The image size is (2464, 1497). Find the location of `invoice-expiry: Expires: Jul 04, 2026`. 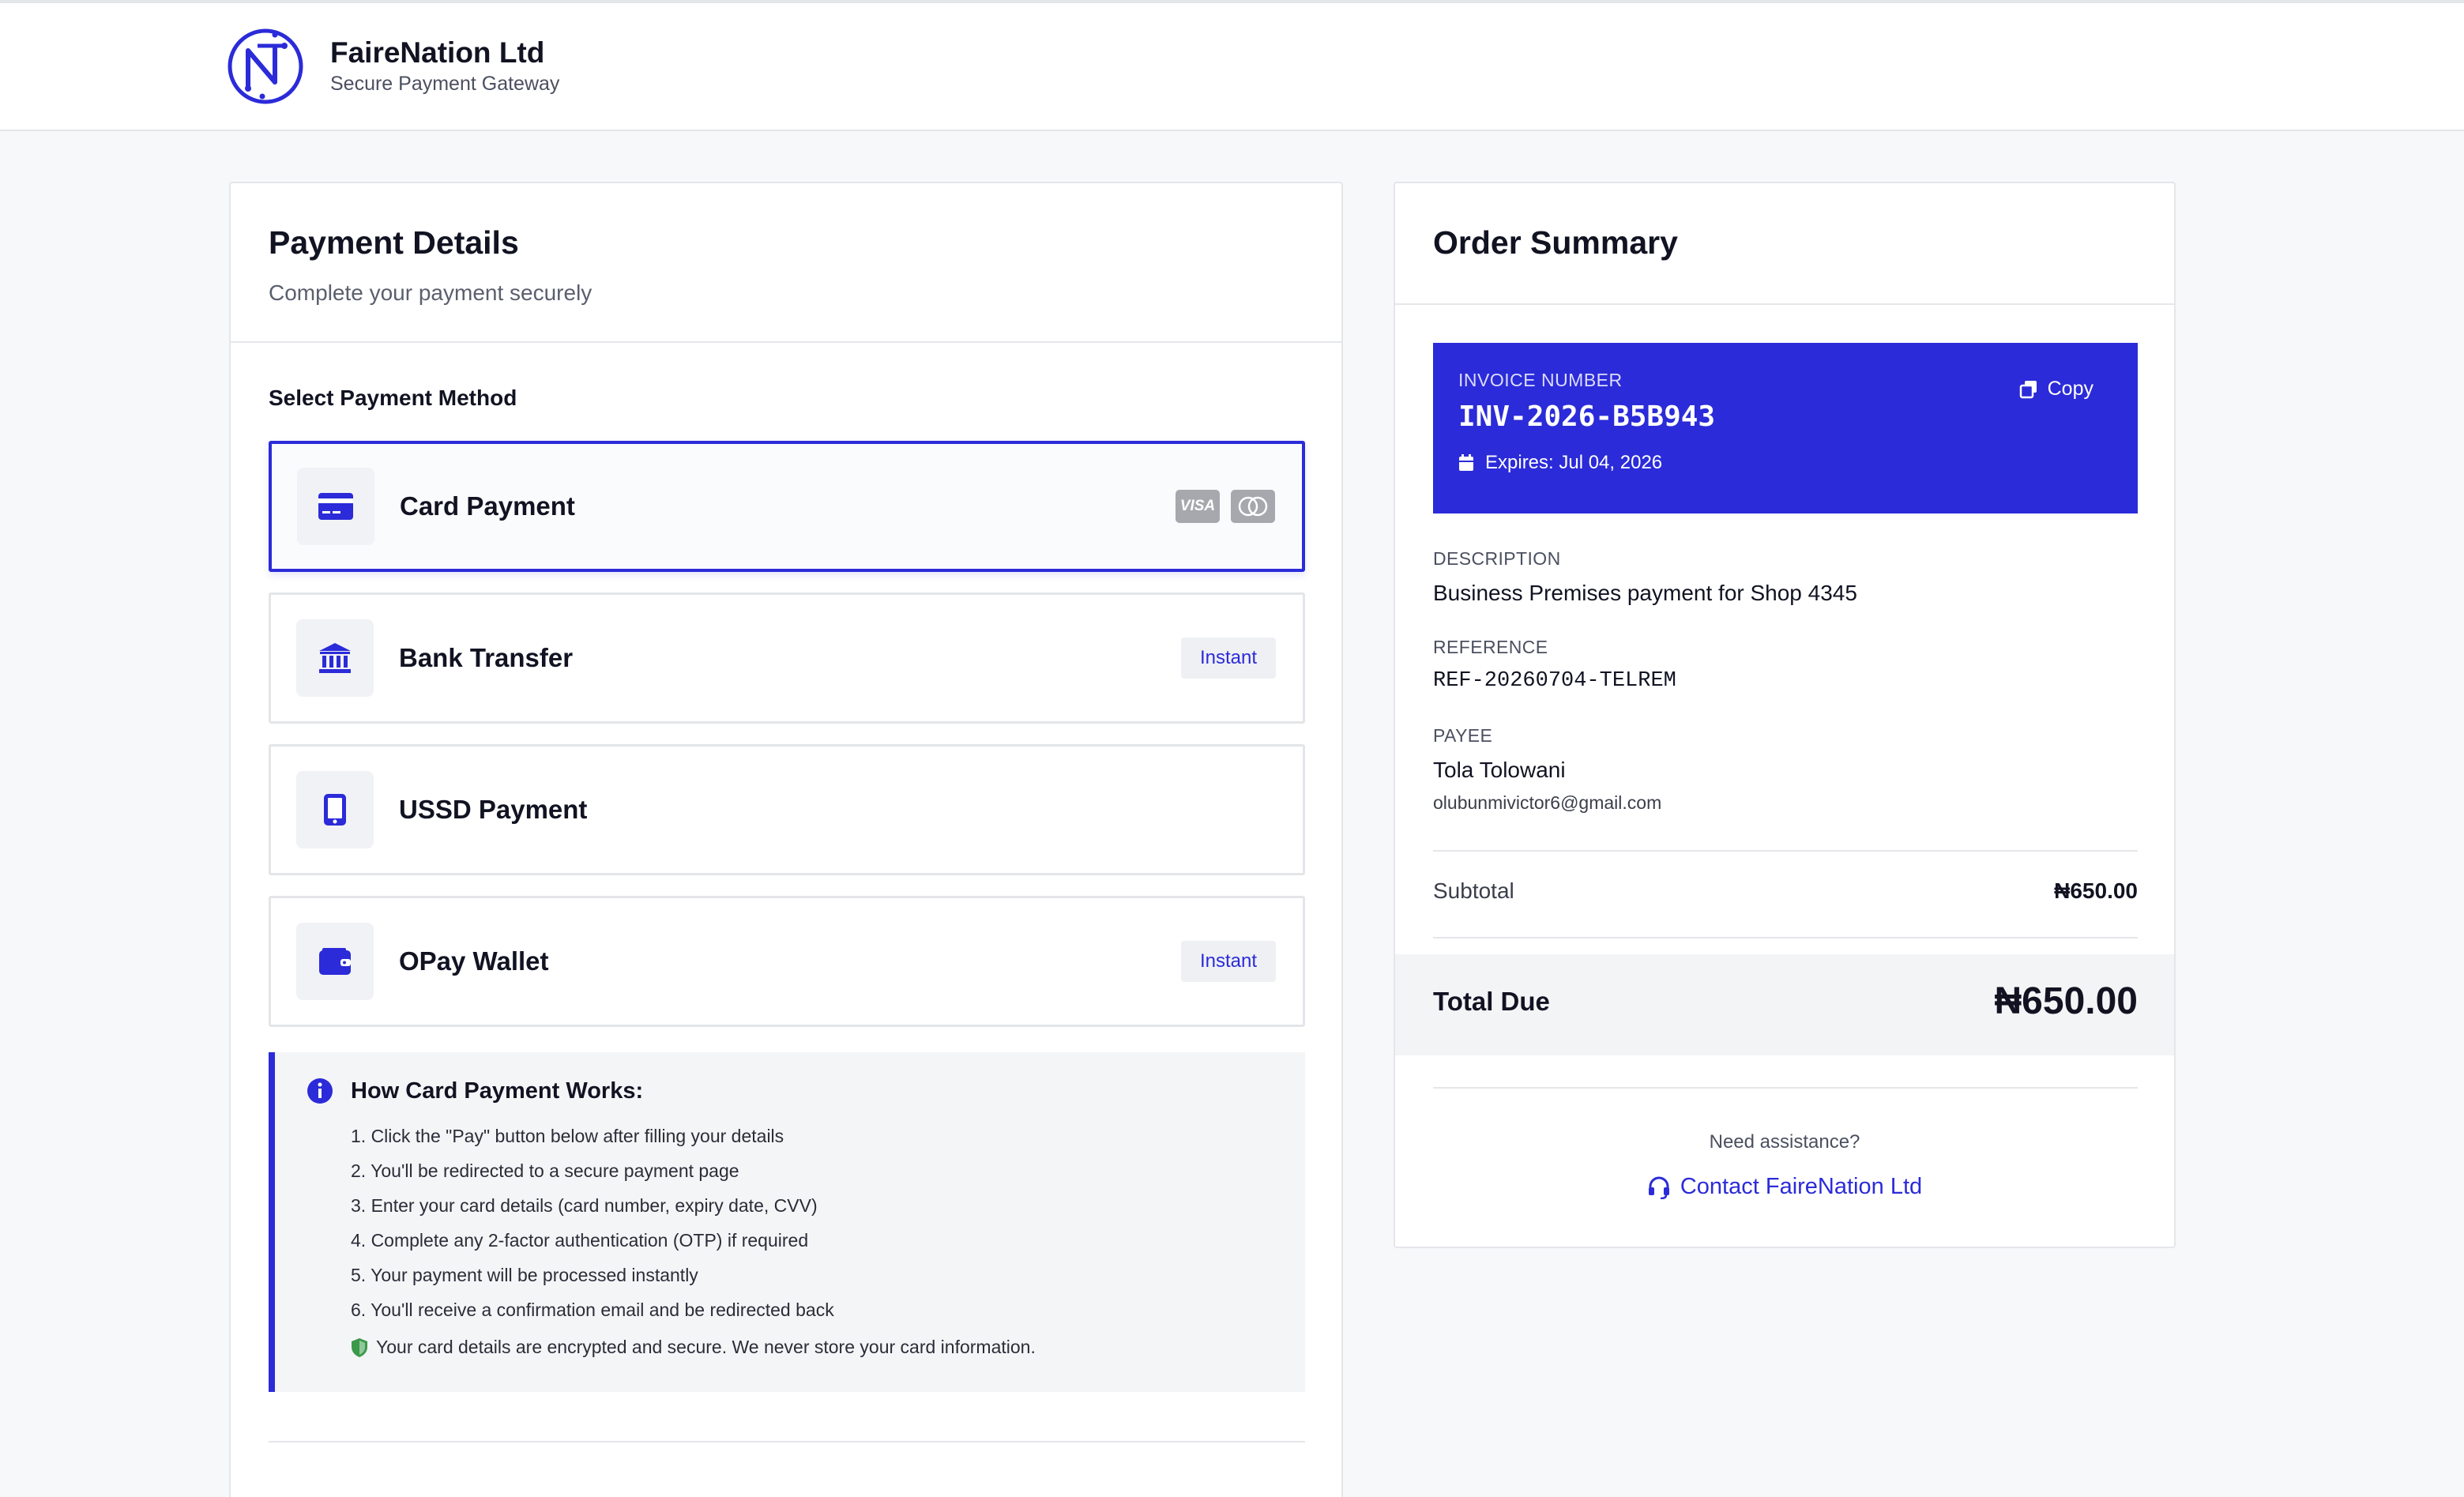

invoice-expiry: Expires: Jul 04, 2026 is located at coordinates (1785, 463).